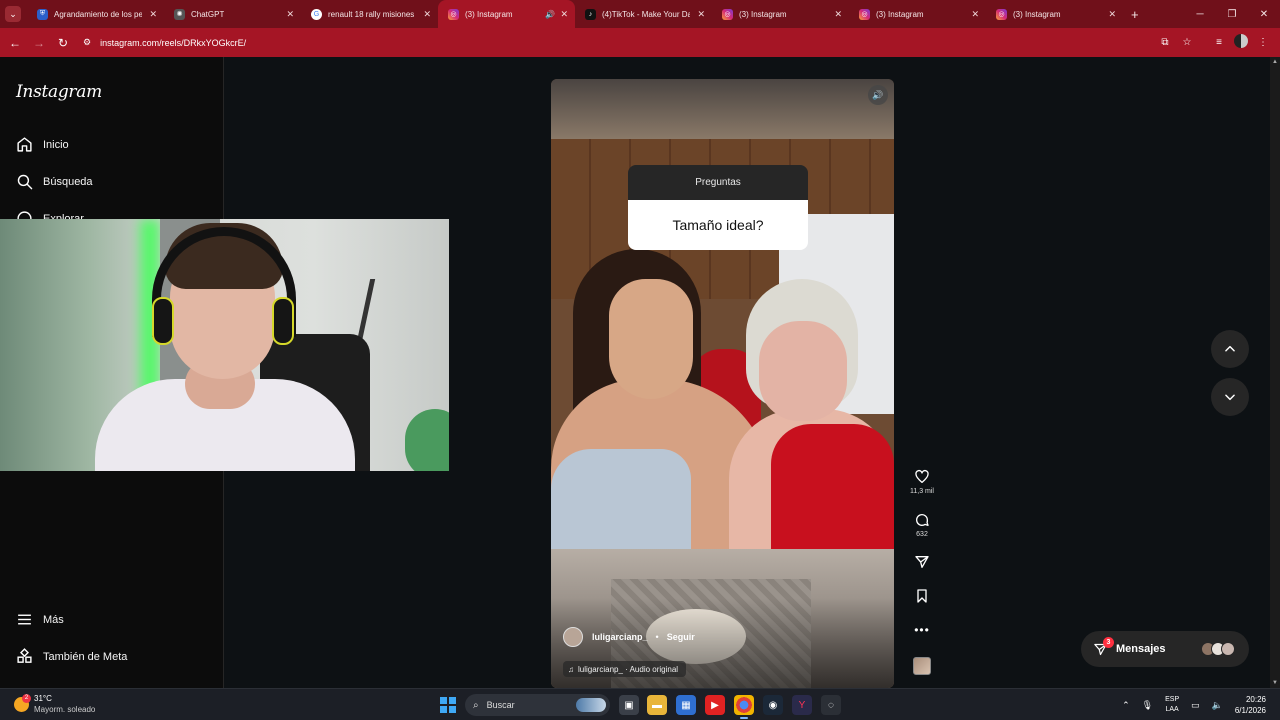  I want to click on save-button, so click(922, 596).